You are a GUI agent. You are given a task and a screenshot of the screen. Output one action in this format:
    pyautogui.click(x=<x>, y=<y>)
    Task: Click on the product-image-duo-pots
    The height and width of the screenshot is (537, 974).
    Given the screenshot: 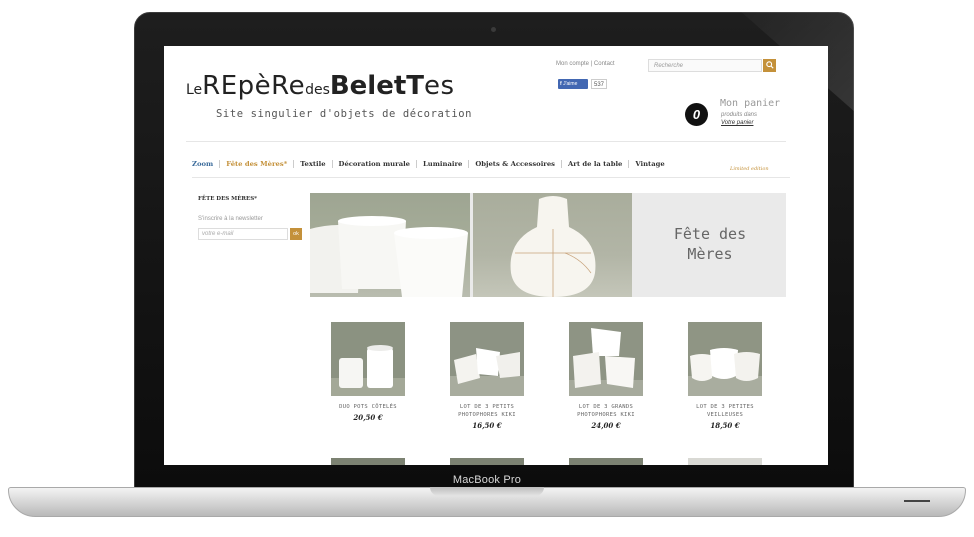 What is the action you would take?
    pyautogui.click(x=368, y=359)
    